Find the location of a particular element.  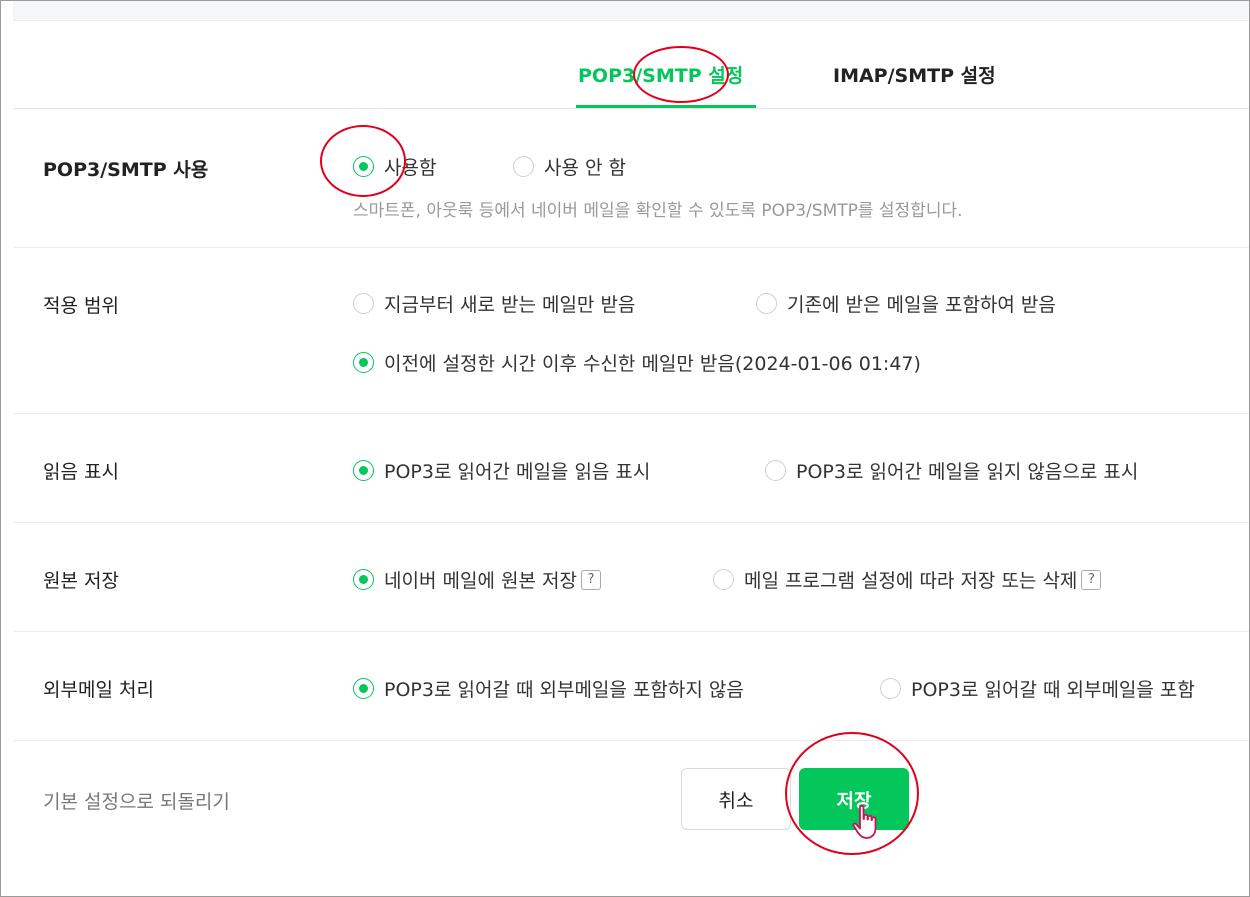

option-program-setting: 메일 프로그램 설정에 따라 저장 또는 삭제 ? is located at coordinates (907, 579).